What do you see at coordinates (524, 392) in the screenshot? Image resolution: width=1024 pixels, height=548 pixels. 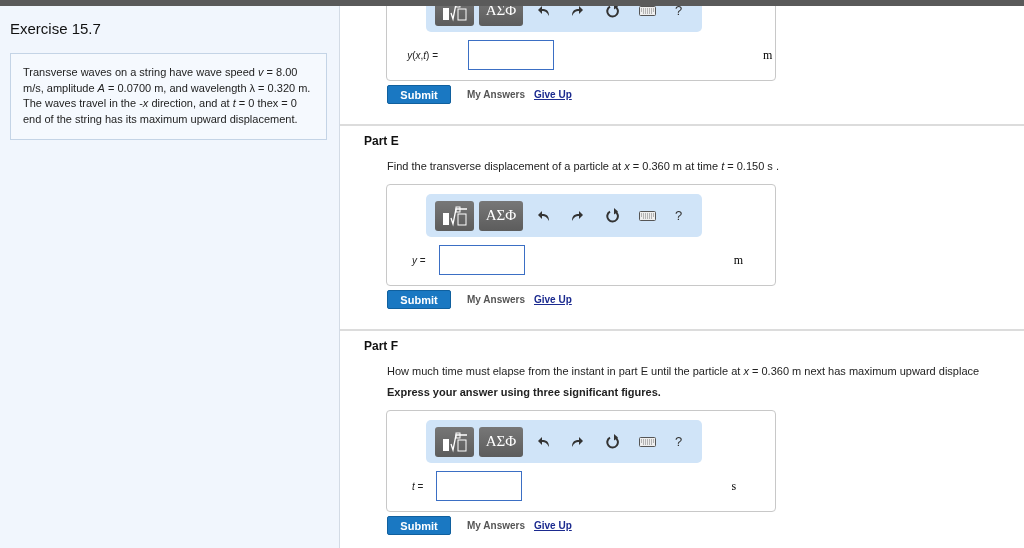 I see `instruction-text: Express your answer using three significant figures.` at bounding box center [524, 392].